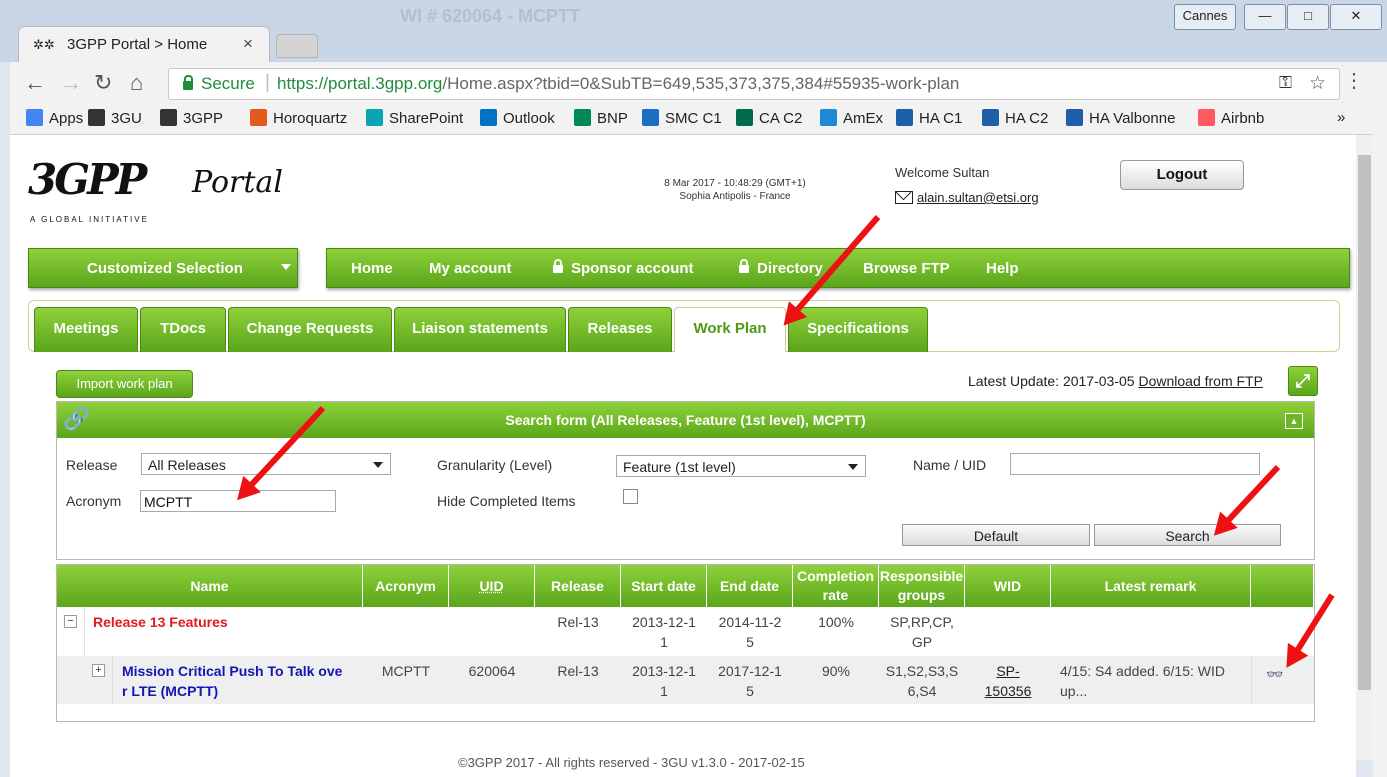  What do you see at coordinates (124, 384) in the screenshot?
I see `import-work-plan-button: Import work plan` at bounding box center [124, 384].